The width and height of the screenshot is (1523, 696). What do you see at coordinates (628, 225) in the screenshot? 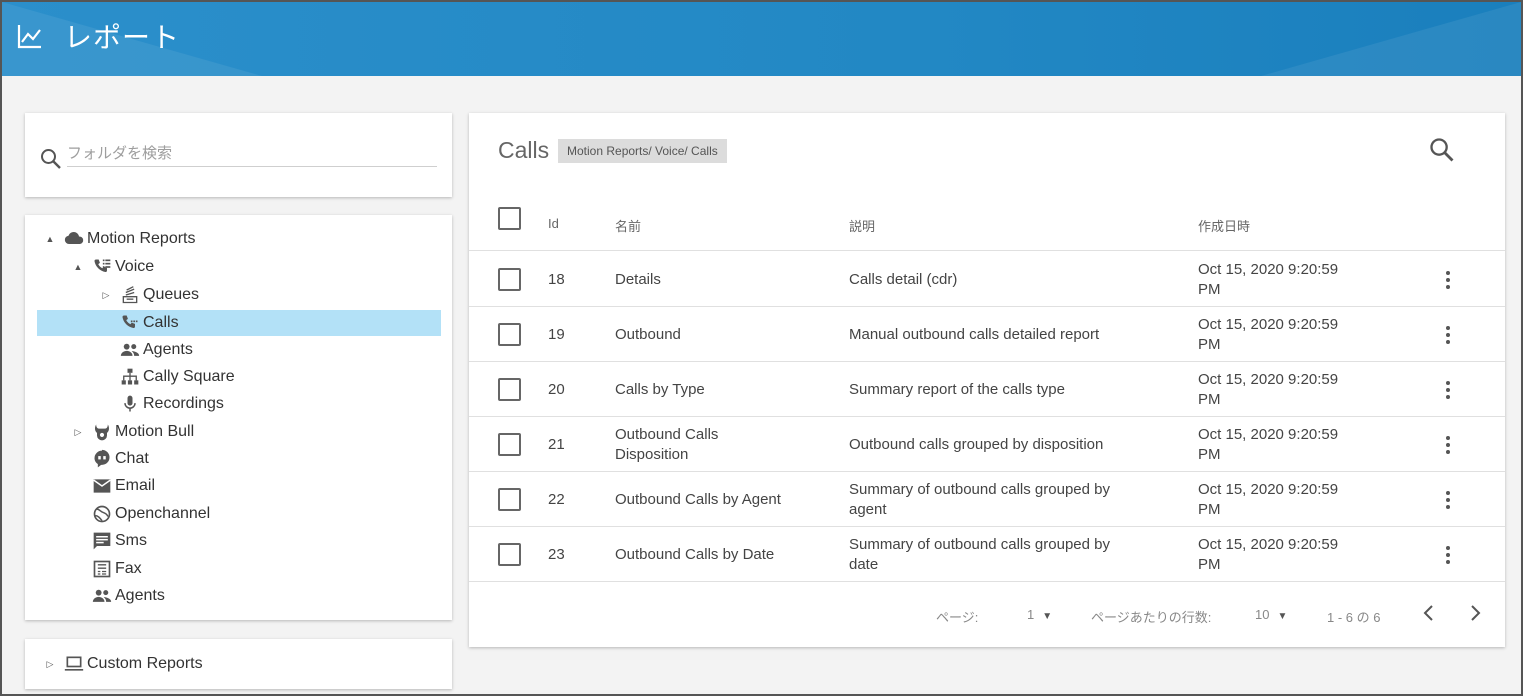
I see `column-header-name: 名前` at bounding box center [628, 225].